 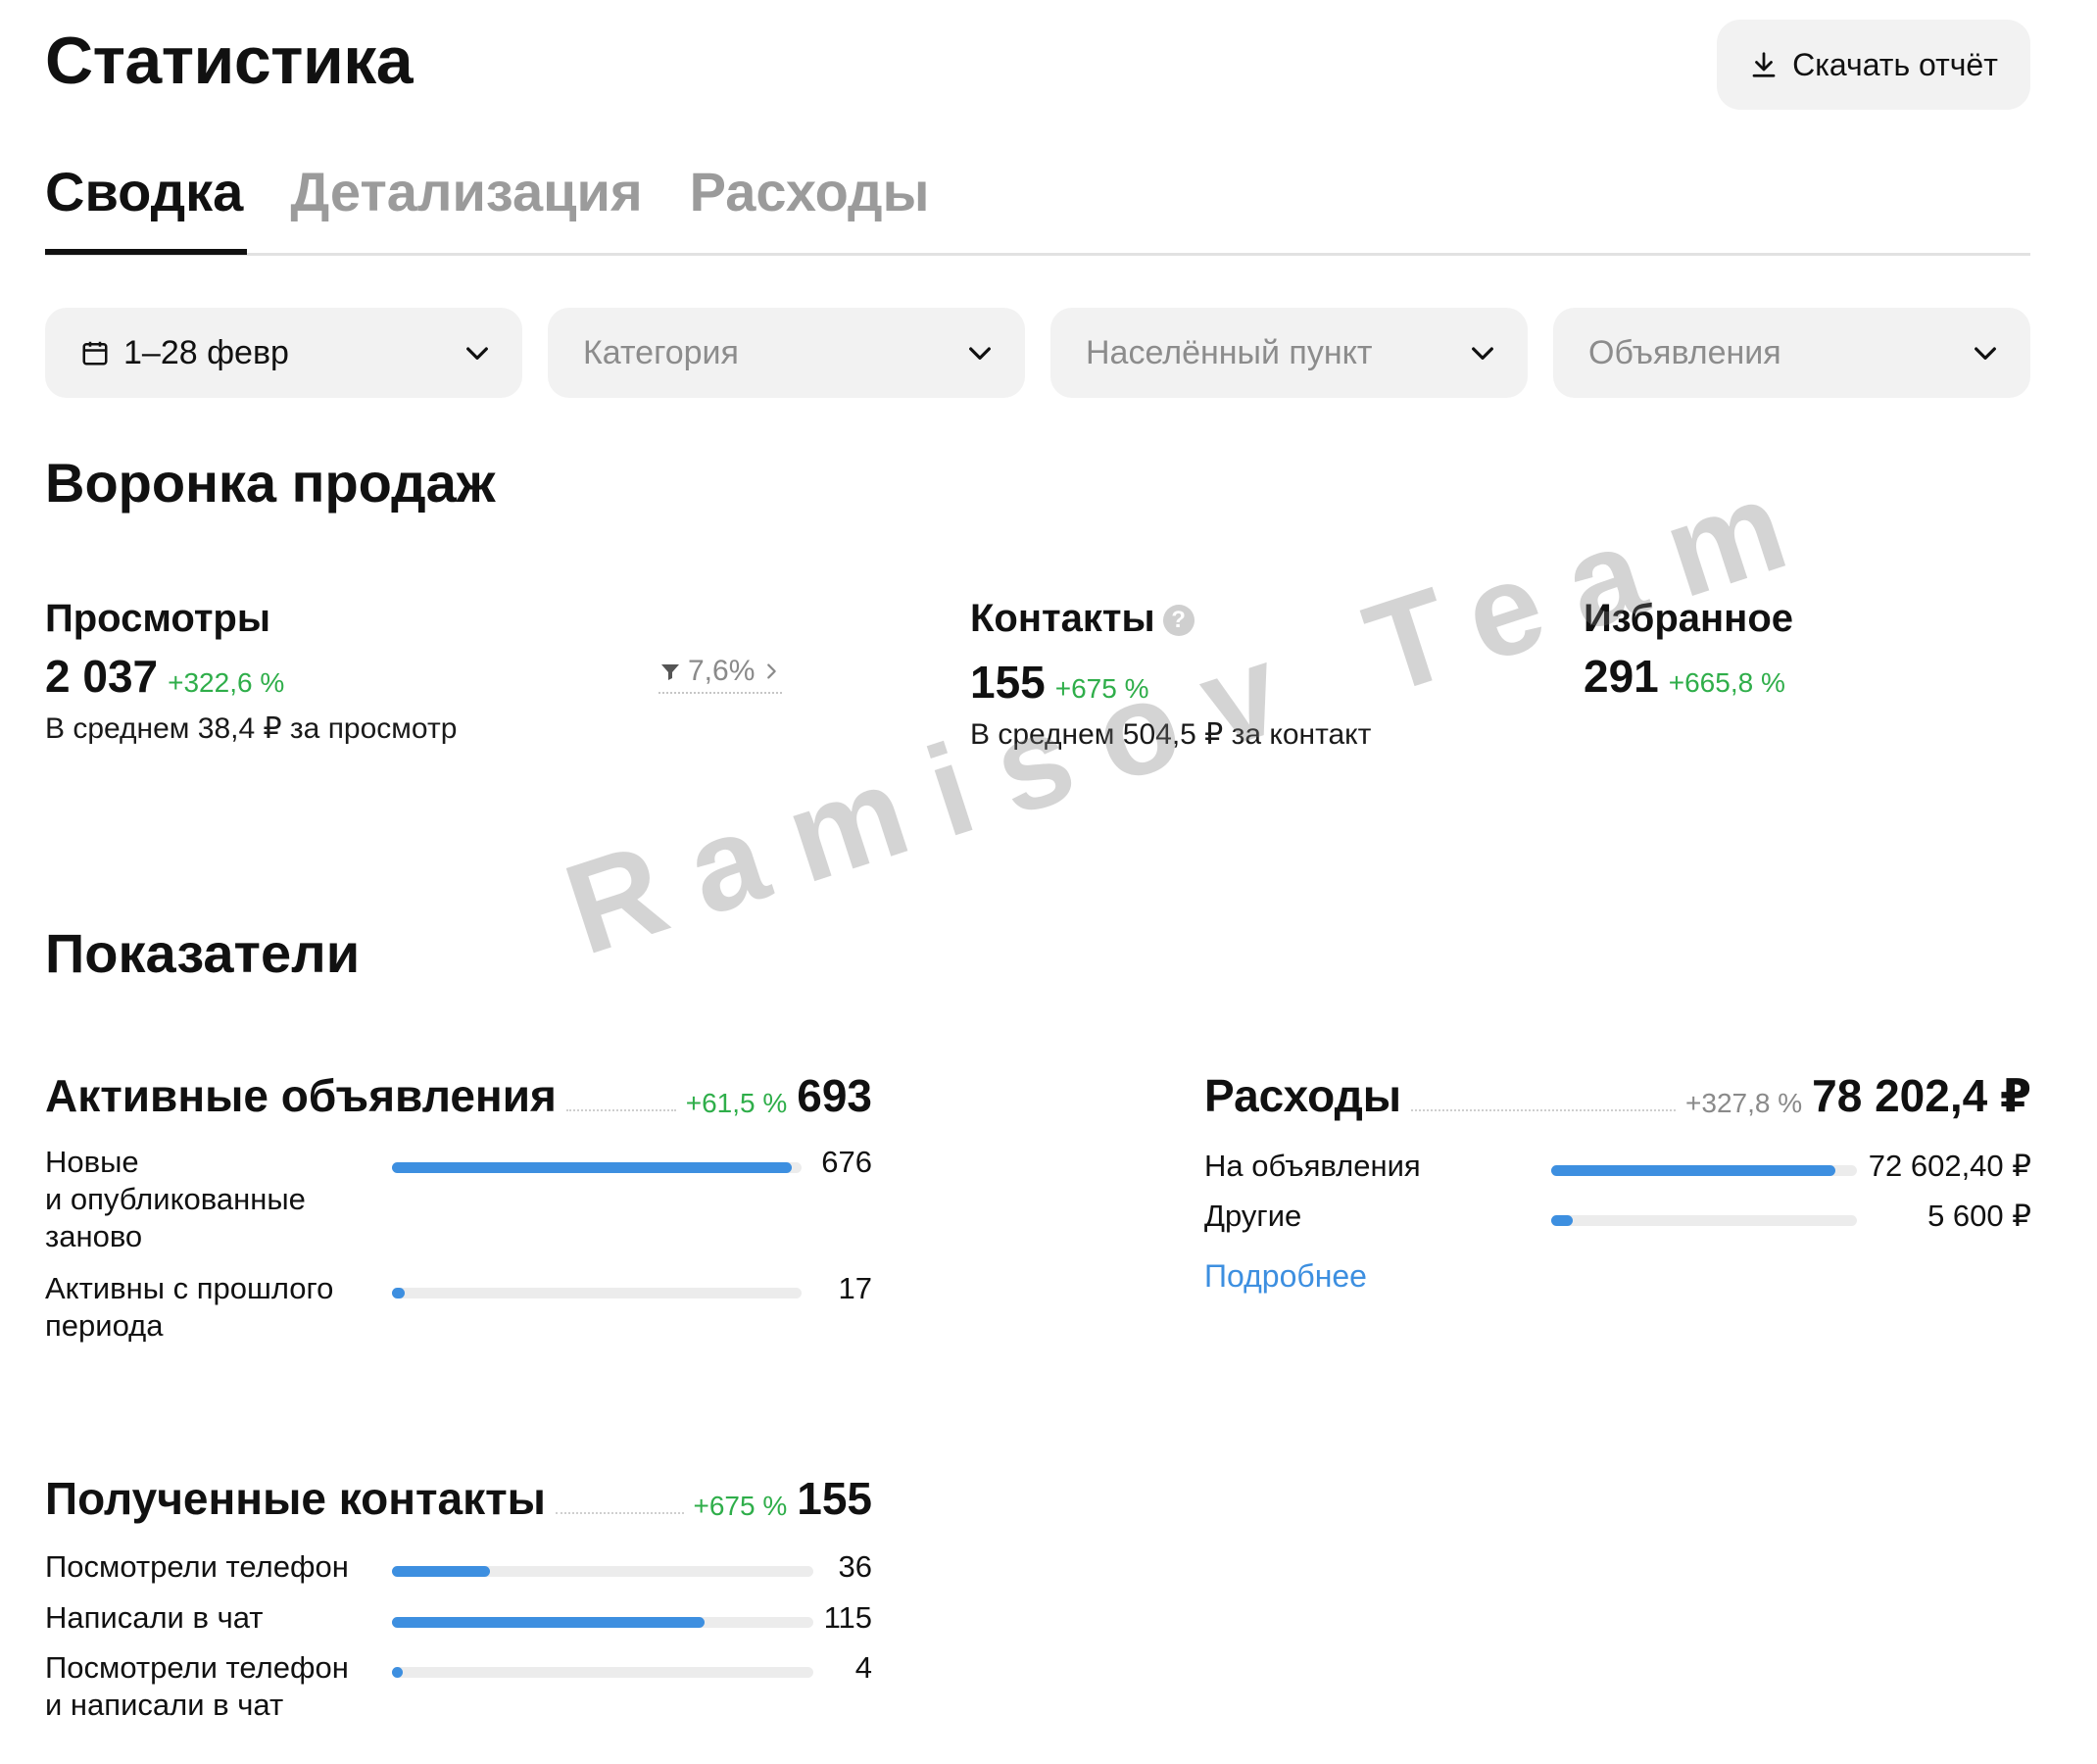 I want to click on period-select-value: 1–28 февр, so click(x=206, y=352).